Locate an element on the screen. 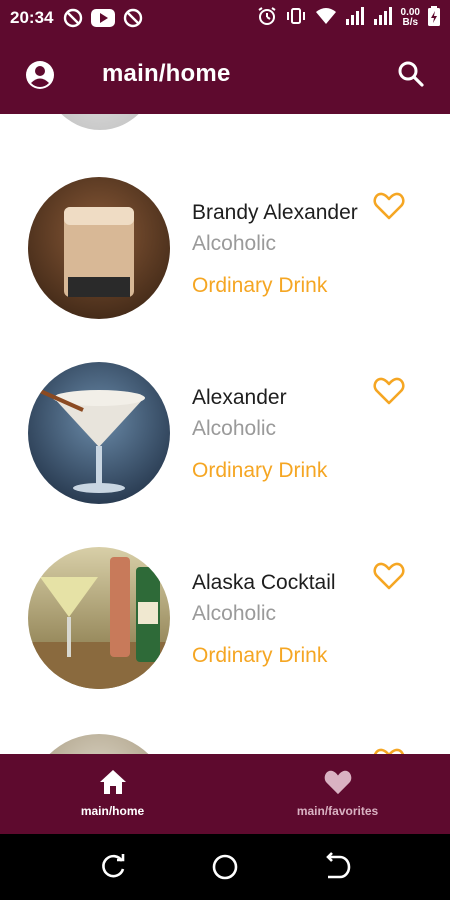 The width and height of the screenshot is (450, 900). app-bar: main/home is located at coordinates (225, 75).